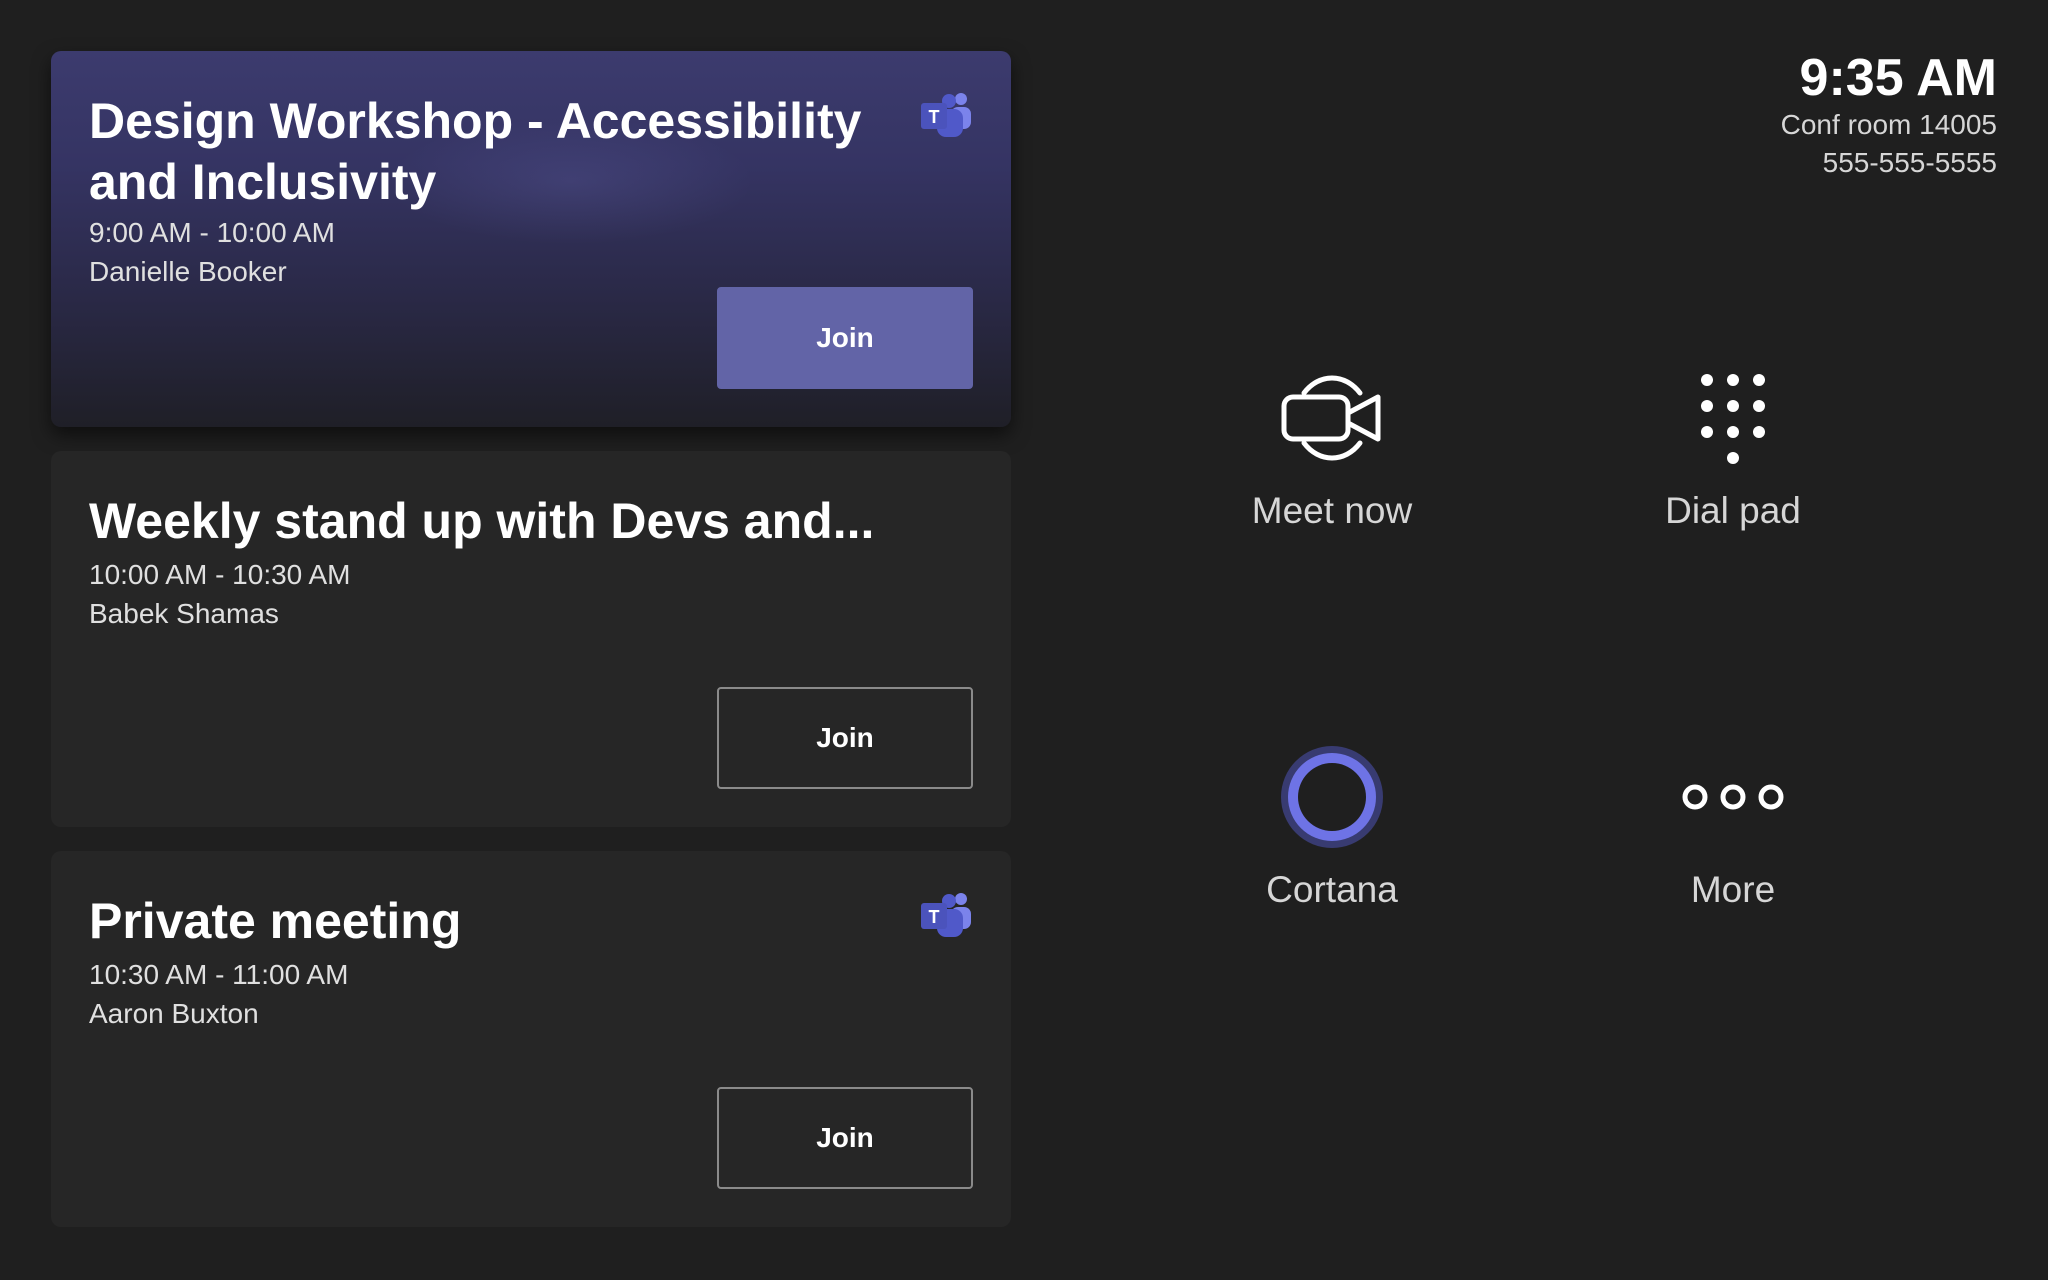  Describe the element at coordinates (1332, 889) in the screenshot. I see `cortana-label: Cortana` at that location.